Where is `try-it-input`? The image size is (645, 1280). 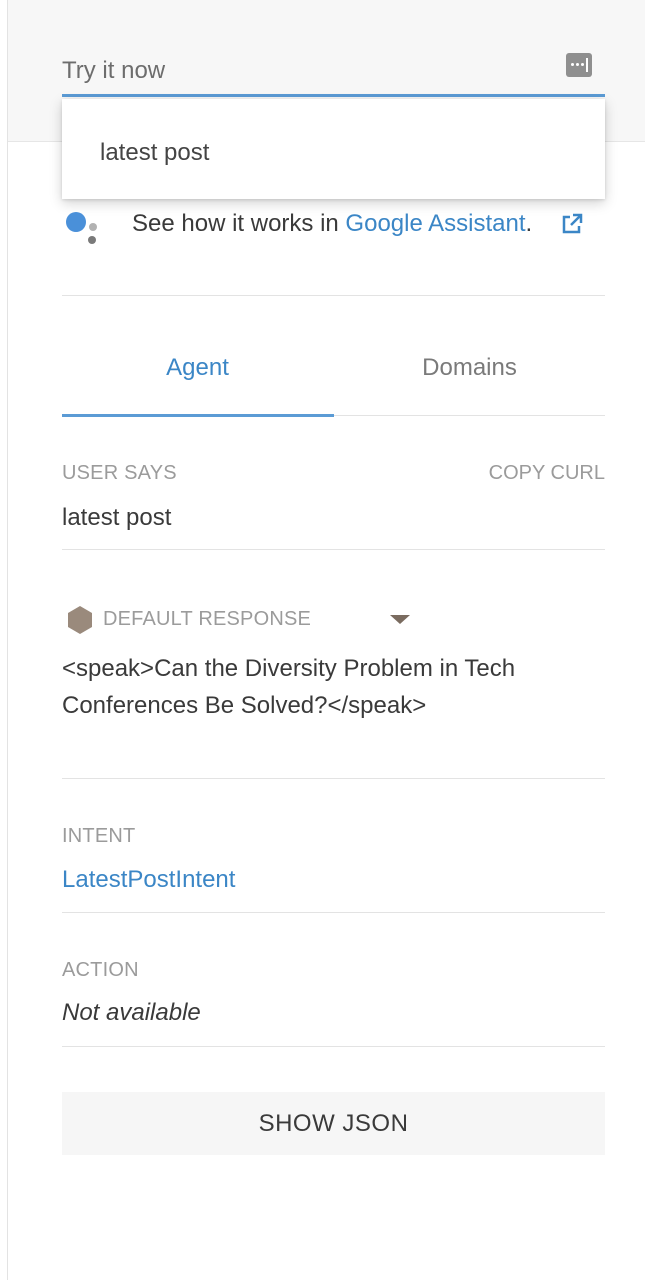
try-it-input is located at coordinates (333, 72).